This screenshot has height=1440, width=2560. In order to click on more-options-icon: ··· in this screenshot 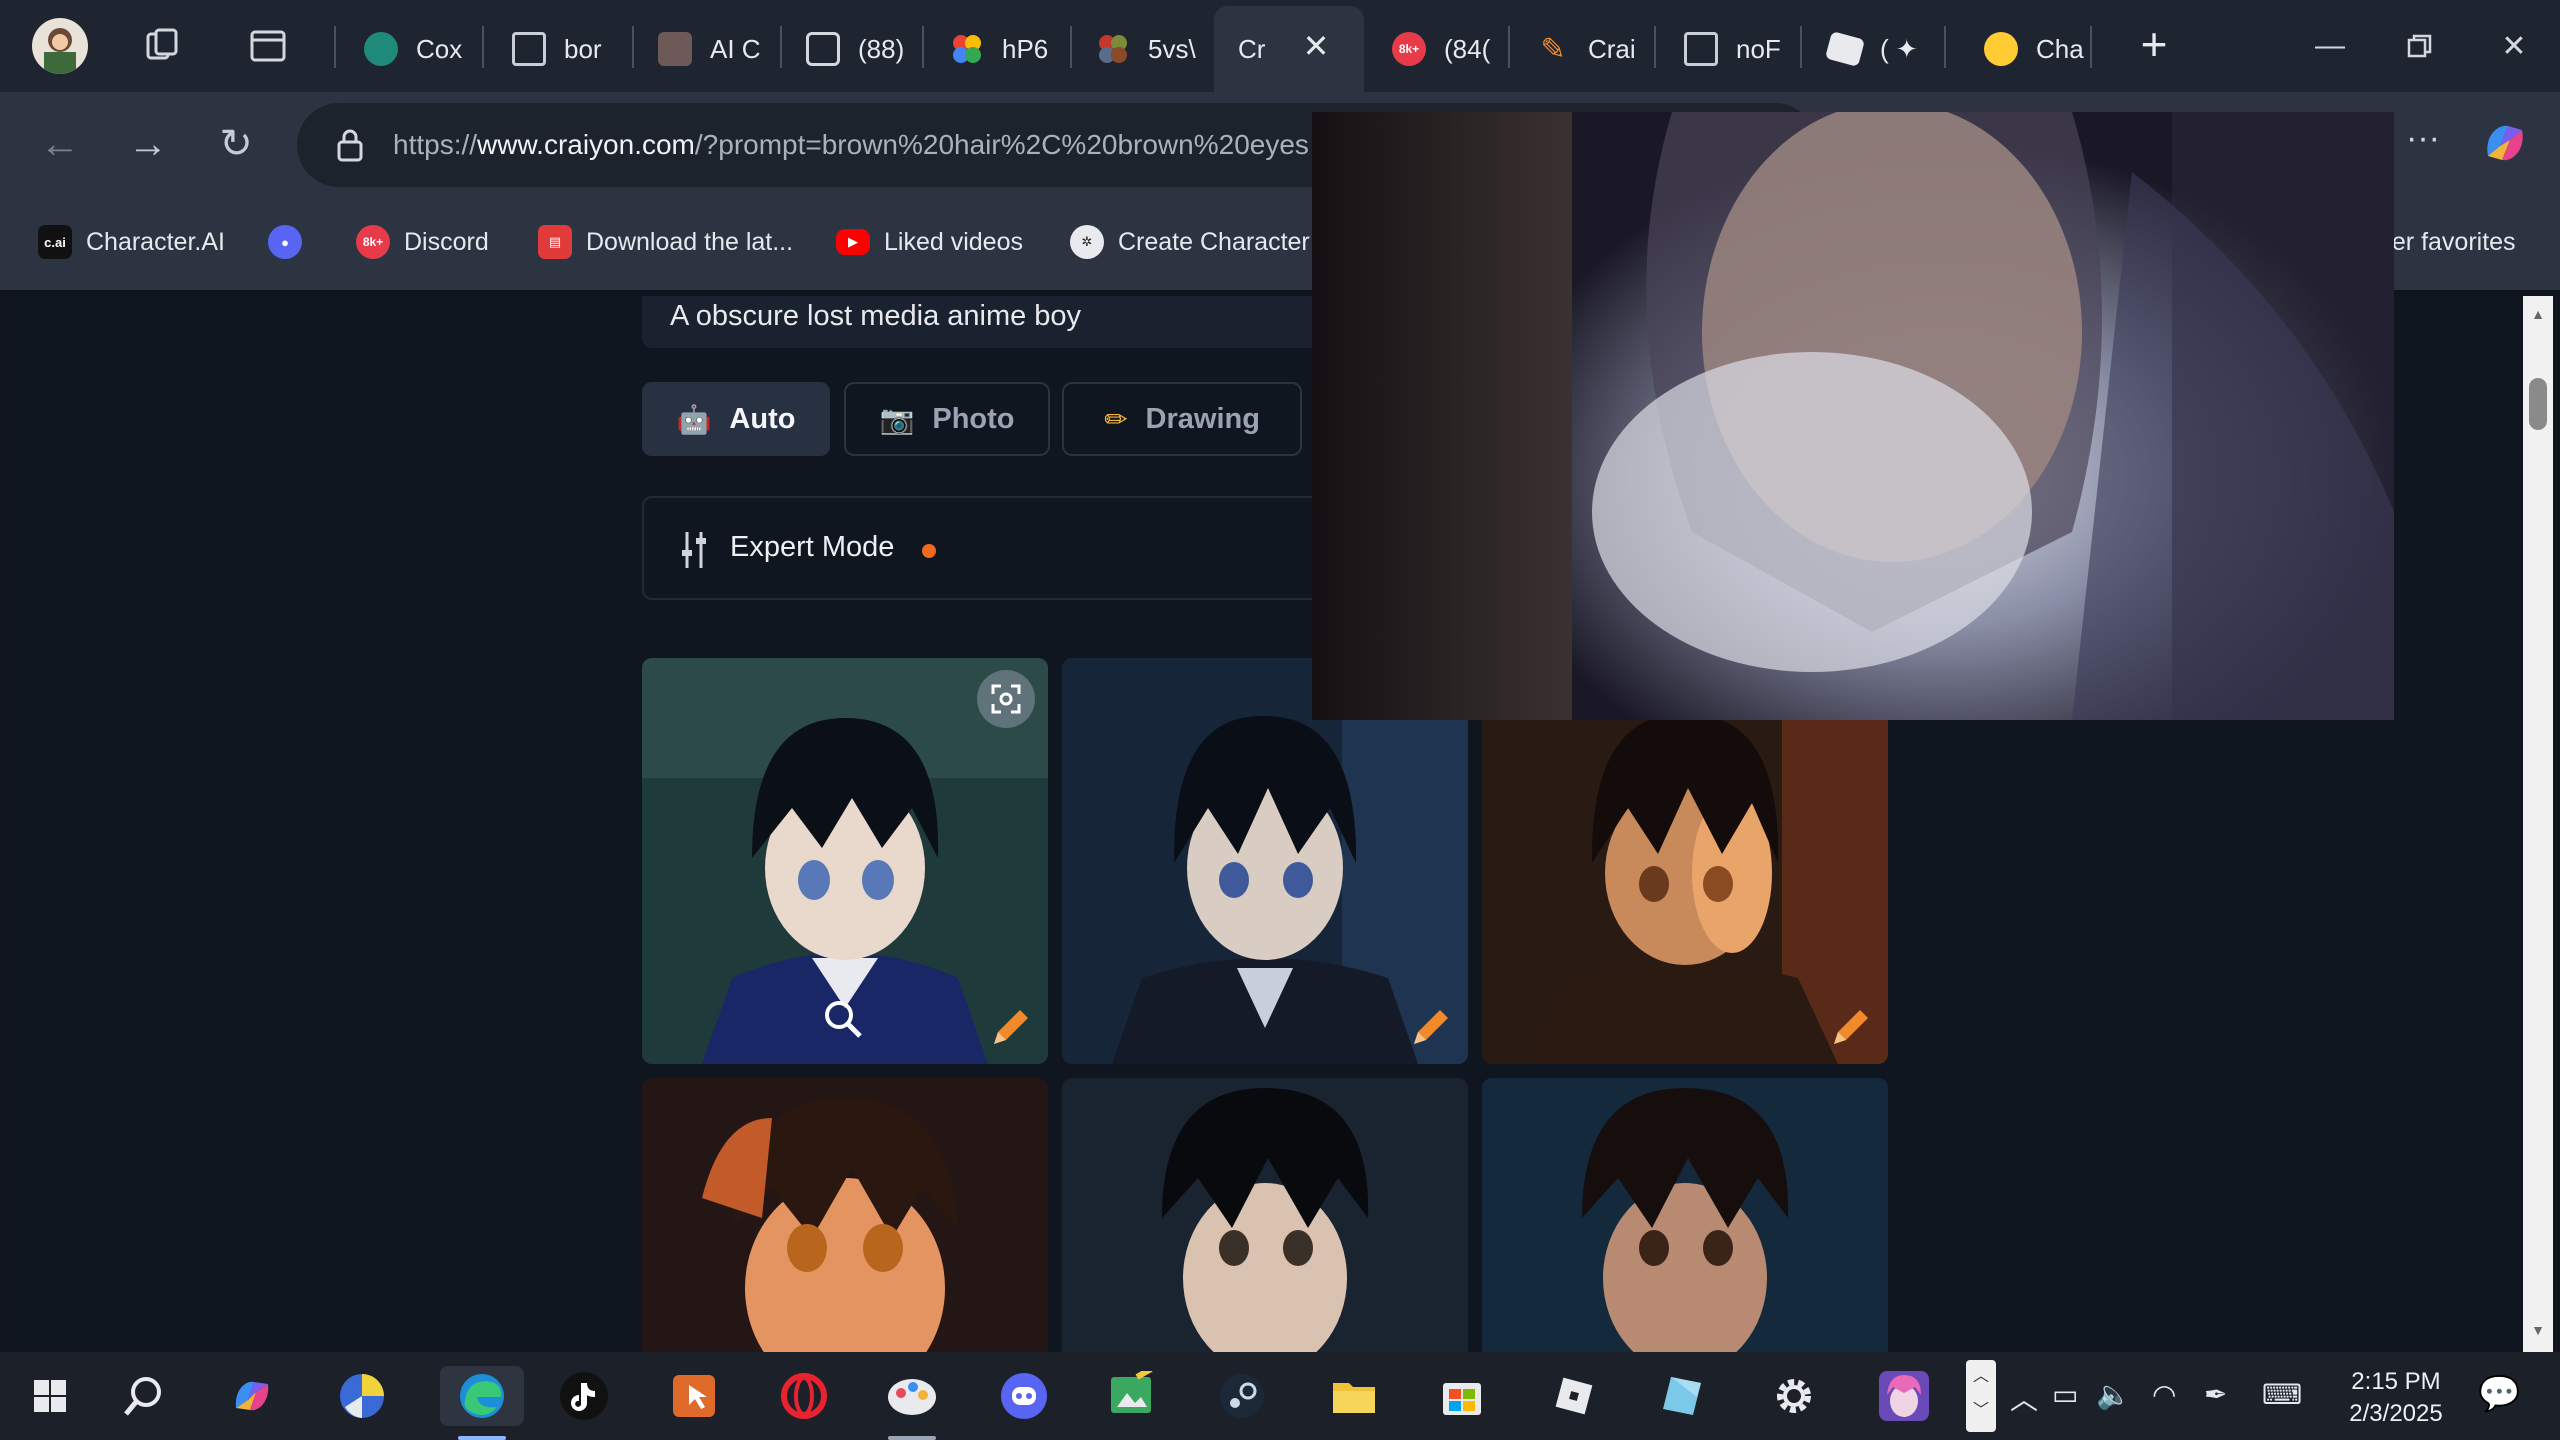, I will do `click(2423, 143)`.